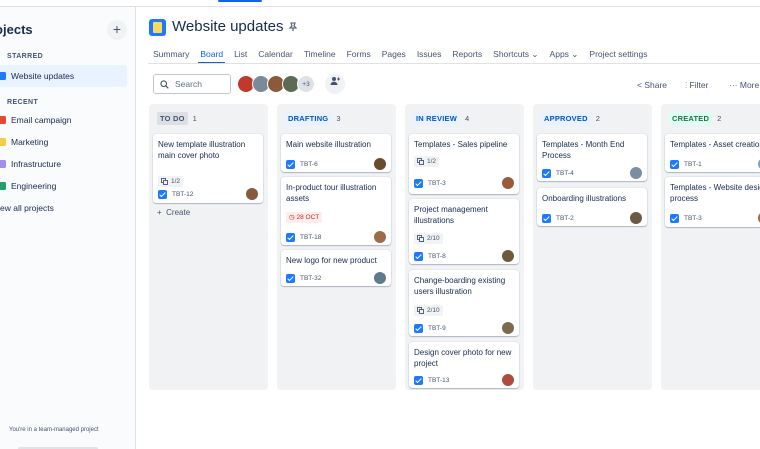 This screenshot has height=449, width=760. Describe the element at coordinates (171, 54) in the screenshot. I see `tab-summary: Summary` at that location.